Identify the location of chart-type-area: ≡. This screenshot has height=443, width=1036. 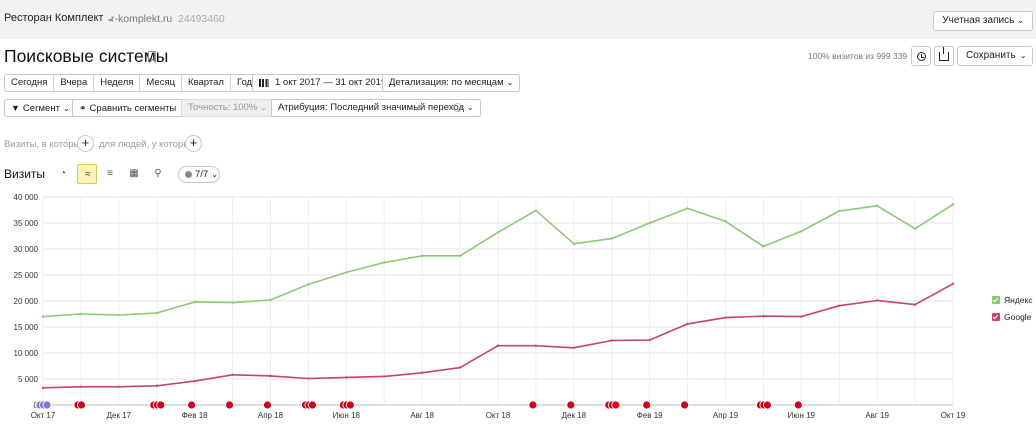
(110, 174).